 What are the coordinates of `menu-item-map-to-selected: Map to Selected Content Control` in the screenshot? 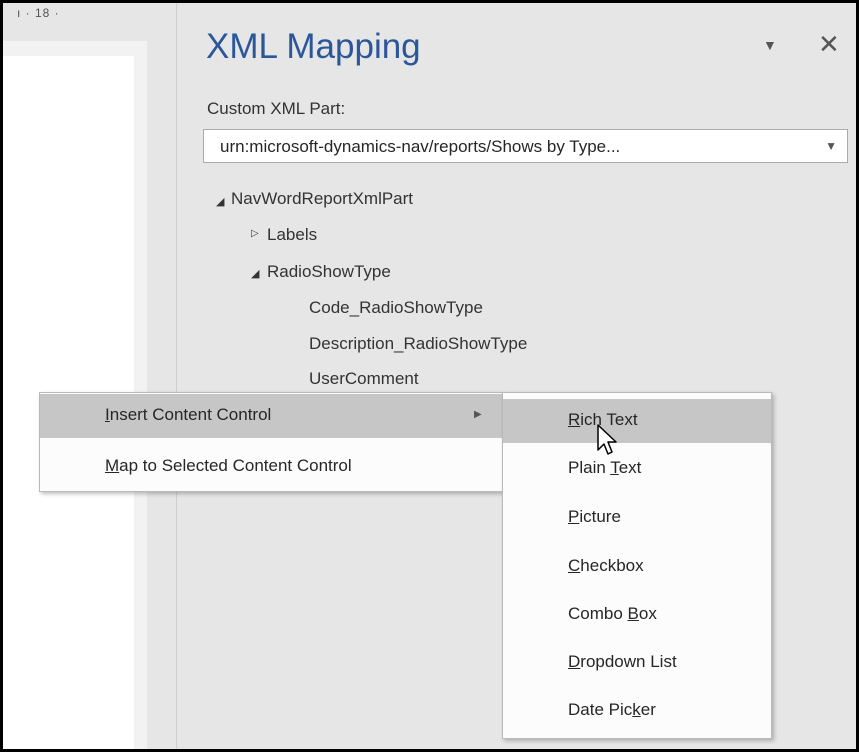 It's located at (271, 467).